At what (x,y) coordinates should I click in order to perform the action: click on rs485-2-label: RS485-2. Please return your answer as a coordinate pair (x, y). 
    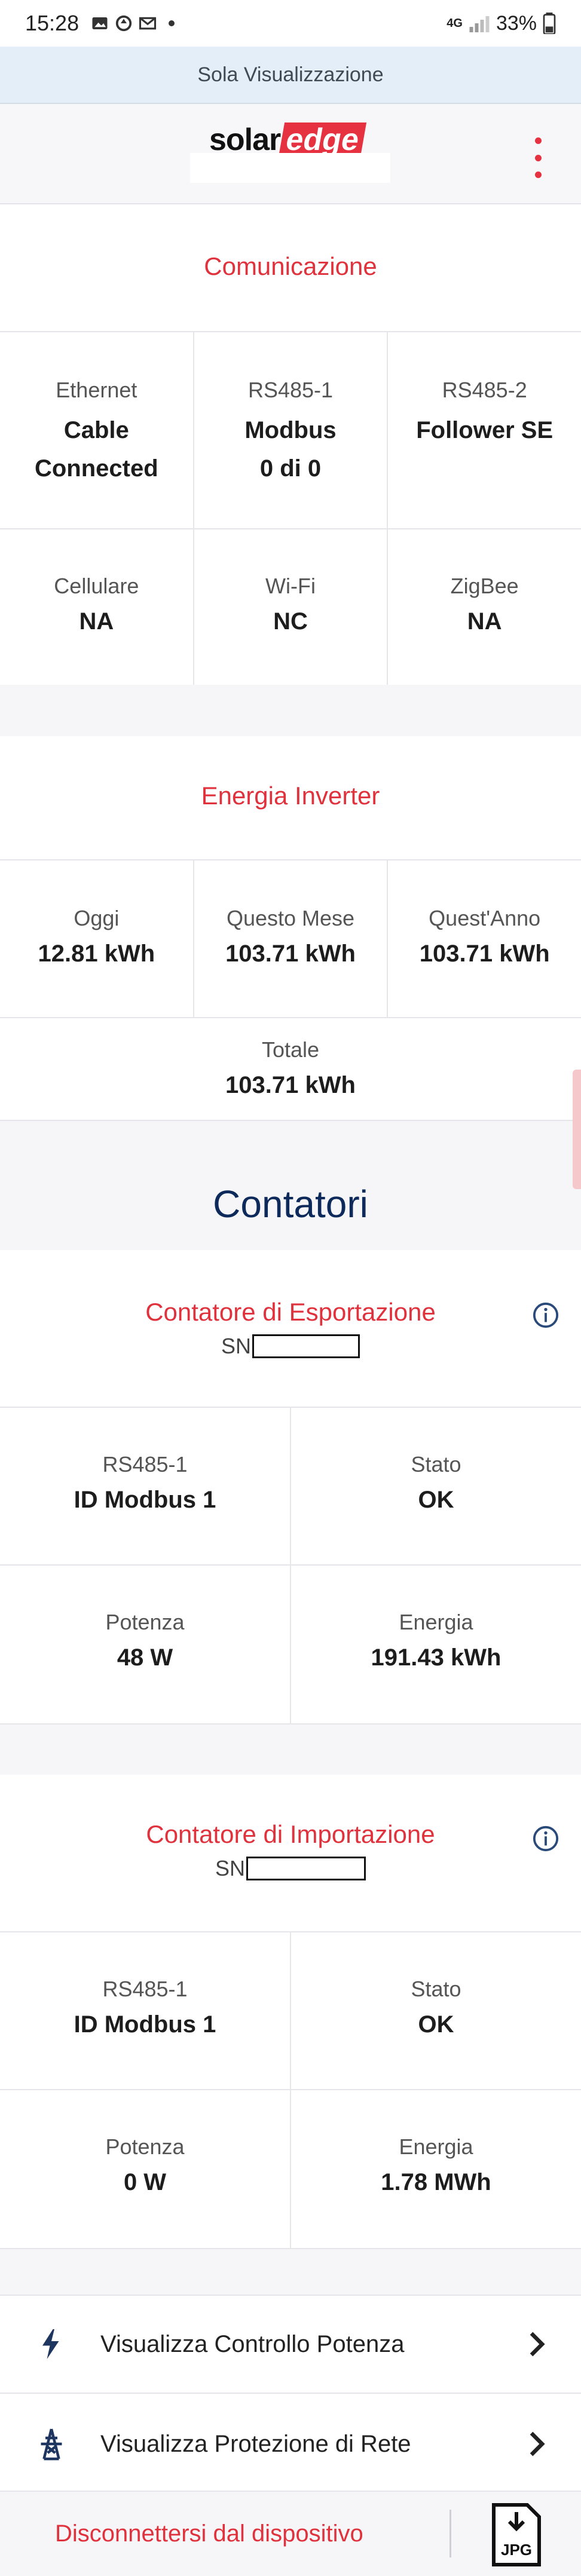
    Looking at the image, I should click on (484, 390).